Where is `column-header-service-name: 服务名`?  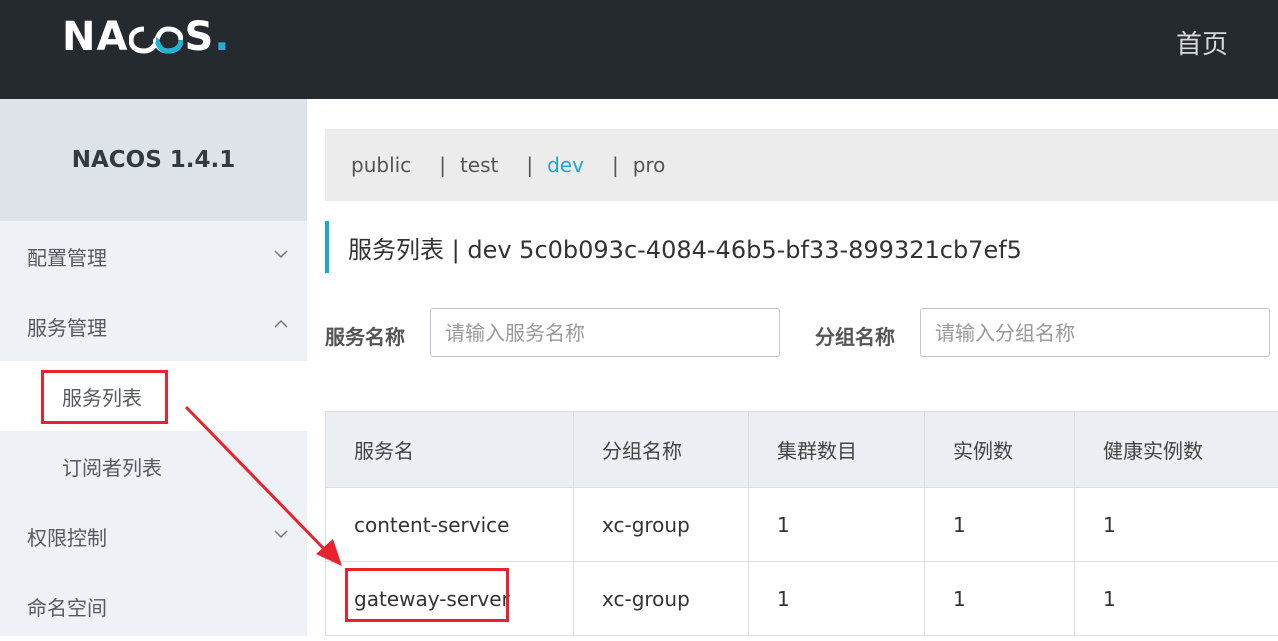
column-header-service-name: 服务名 is located at coordinates (450, 450).